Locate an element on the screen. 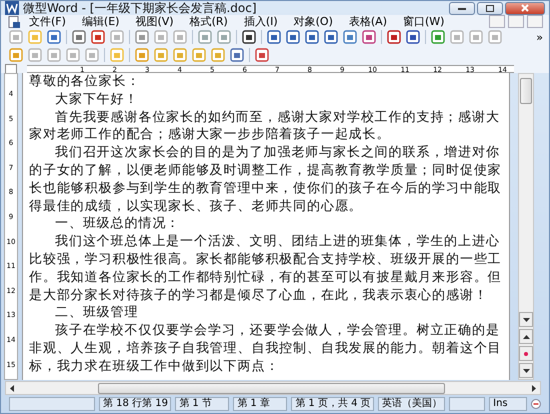 The image size is (550, 414). menu-item: 插入(I) is located at coordinates (261, 21).